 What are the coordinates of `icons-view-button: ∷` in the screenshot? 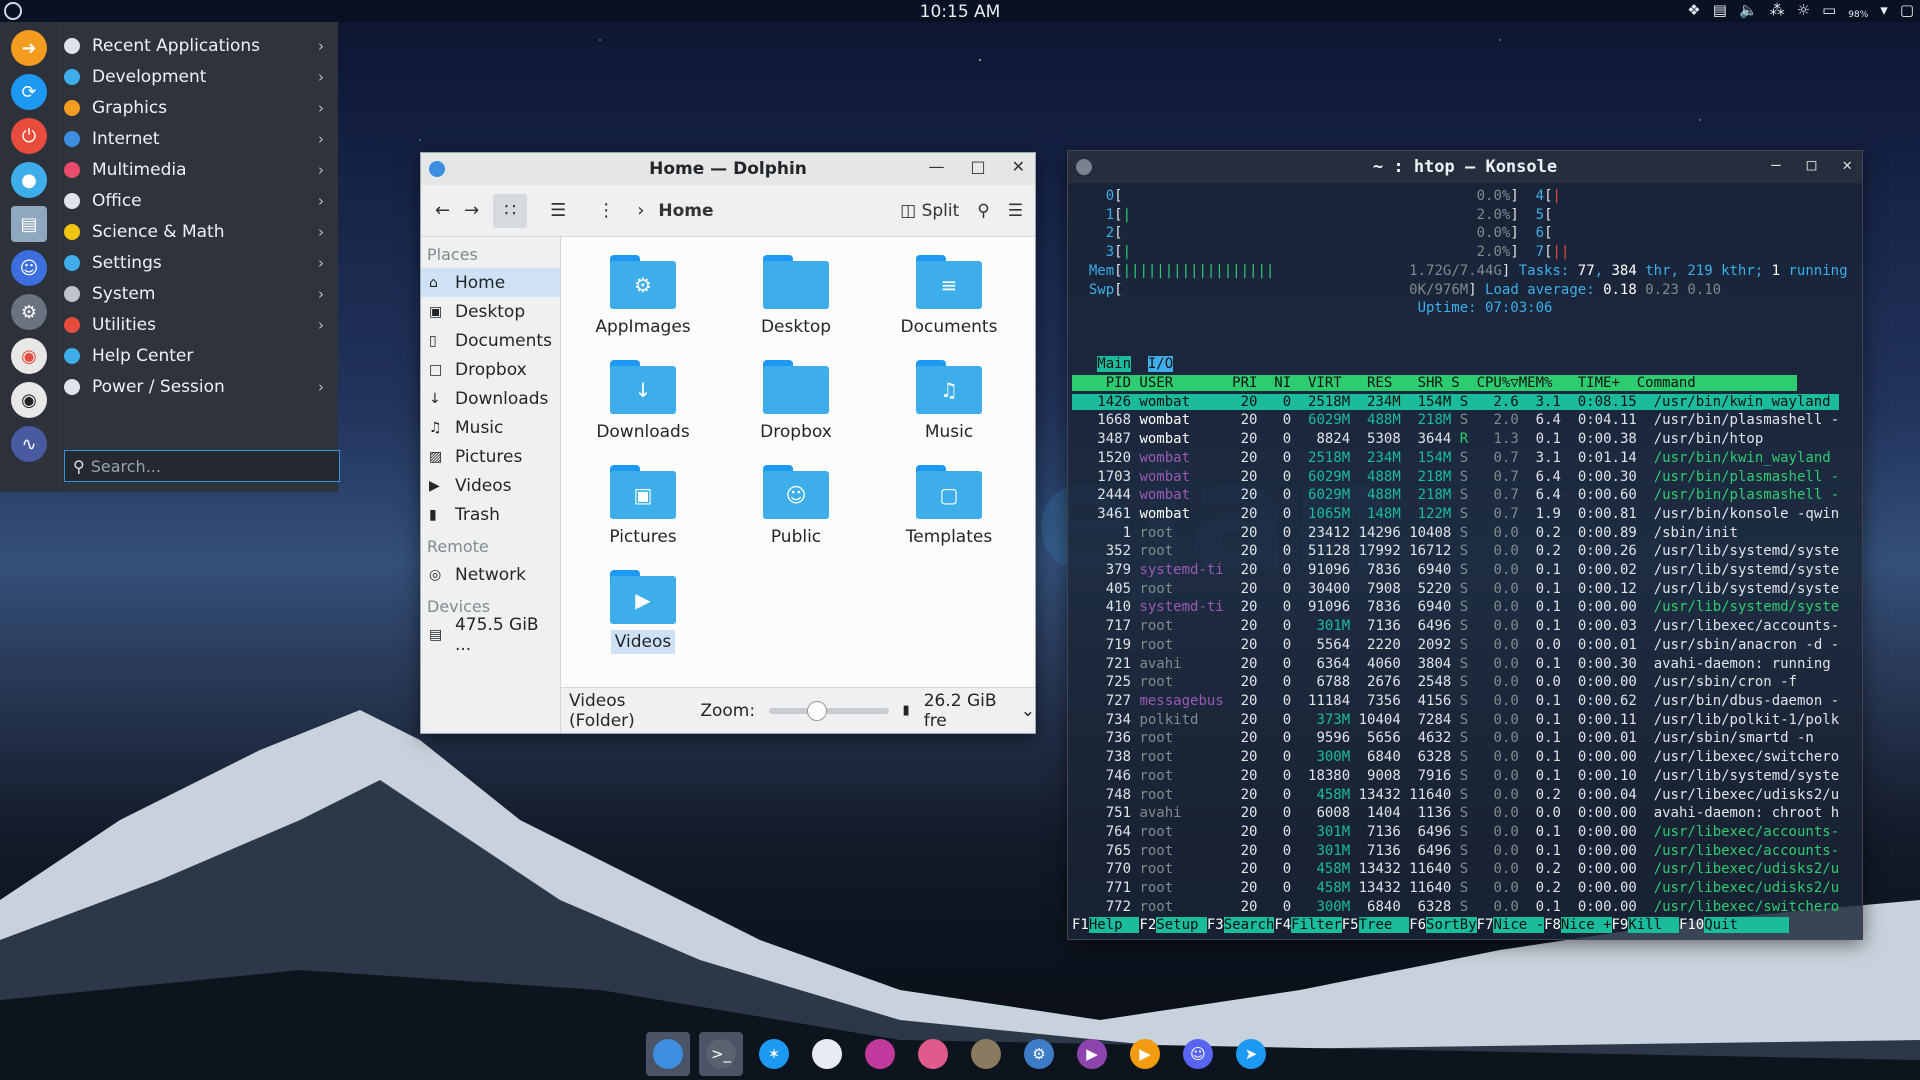 It's located at (510, 210).